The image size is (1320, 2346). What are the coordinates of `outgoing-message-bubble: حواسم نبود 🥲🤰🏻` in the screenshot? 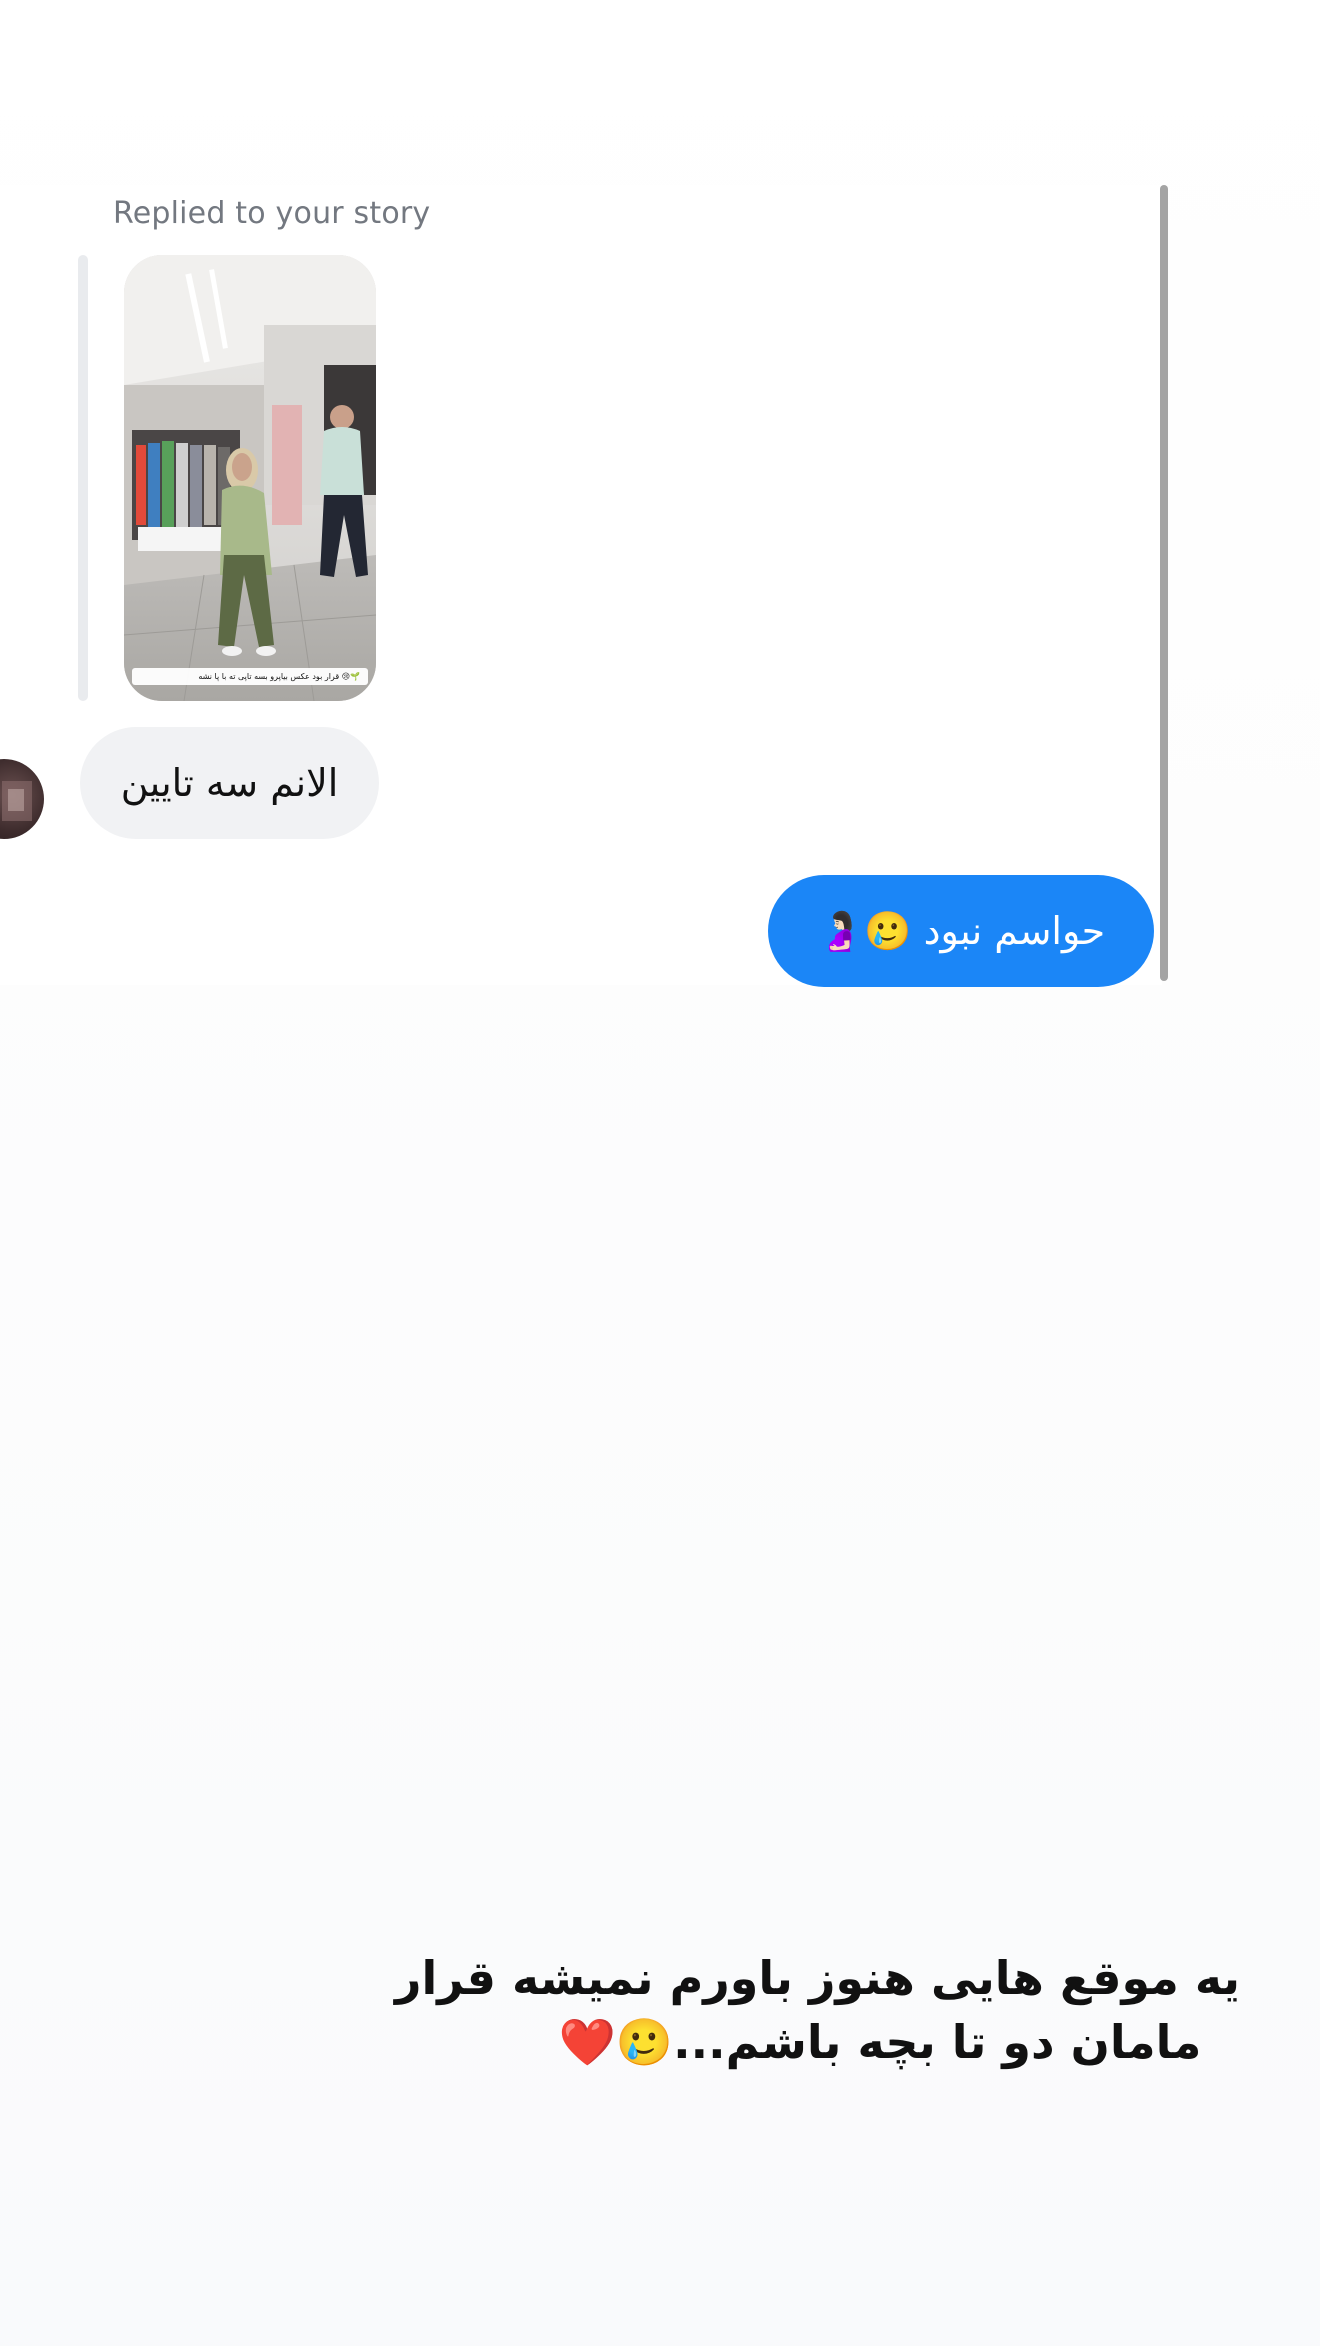 It's located at (961, 931).